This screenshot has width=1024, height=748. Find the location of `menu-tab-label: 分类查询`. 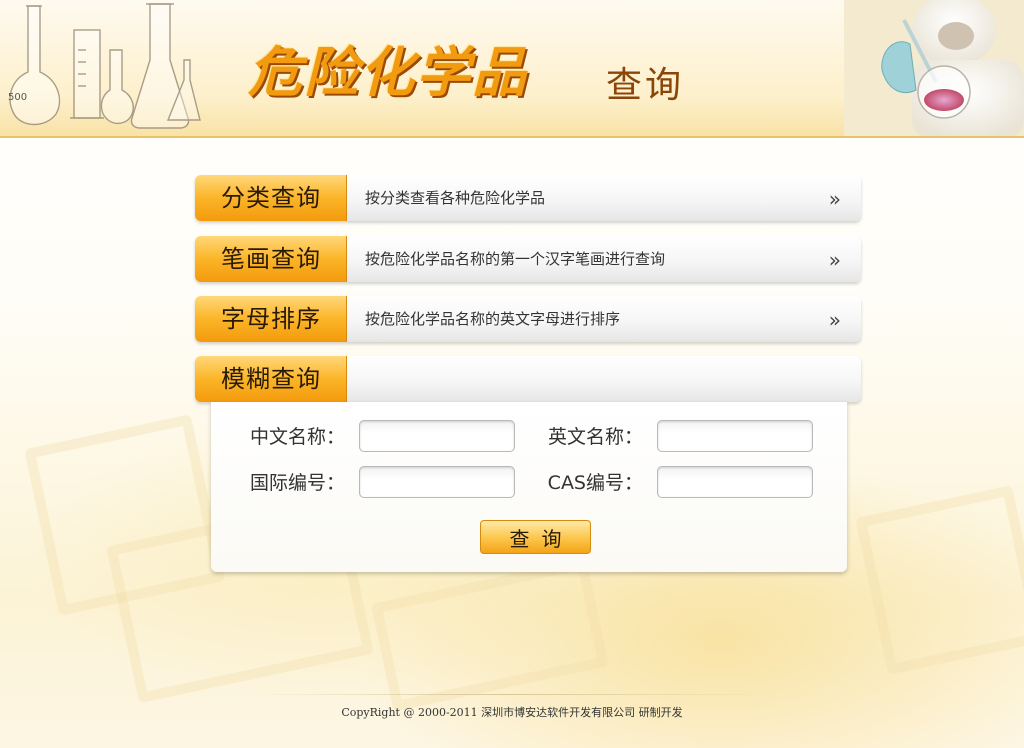

menu-tab-label: 分类查询 is located at coordinates (271, 198).